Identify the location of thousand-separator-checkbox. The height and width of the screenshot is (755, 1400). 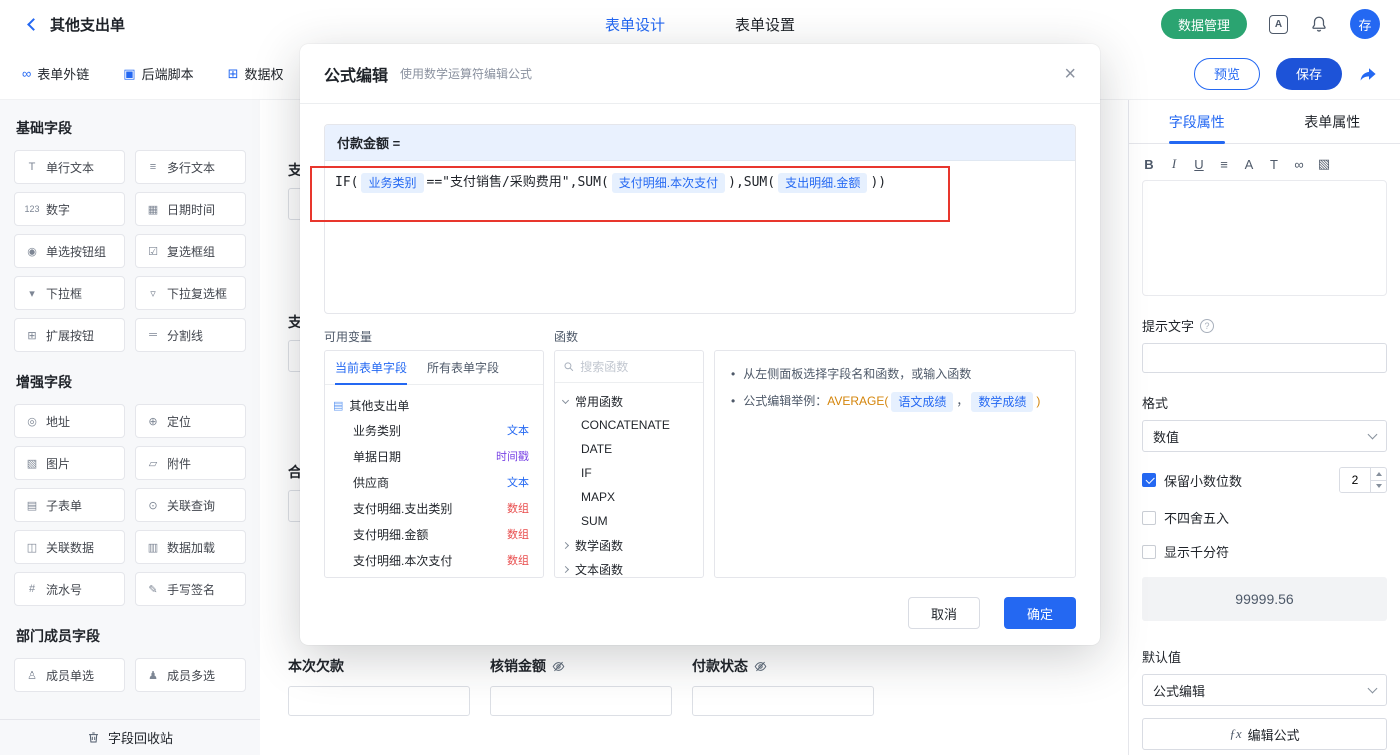
(1149, 551).